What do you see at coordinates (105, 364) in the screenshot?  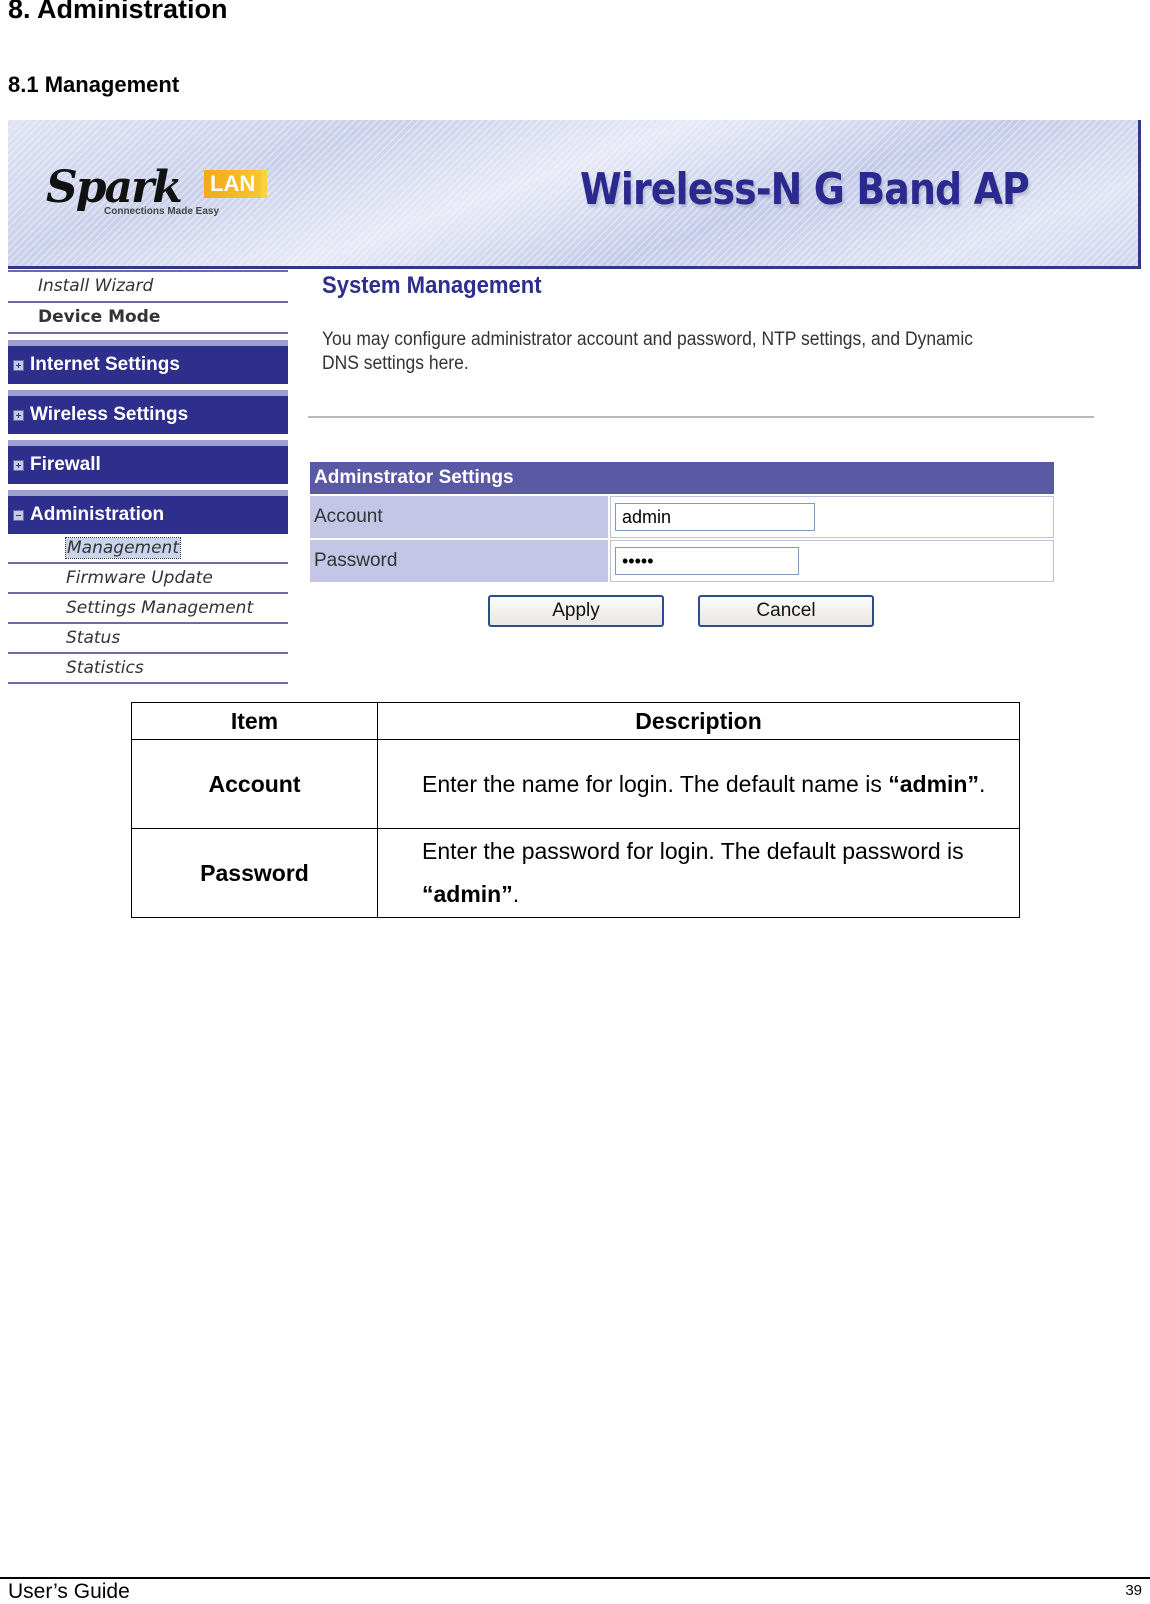 I see `sidebar-group-label: Internet Settings` at bounding box center [105, 364].